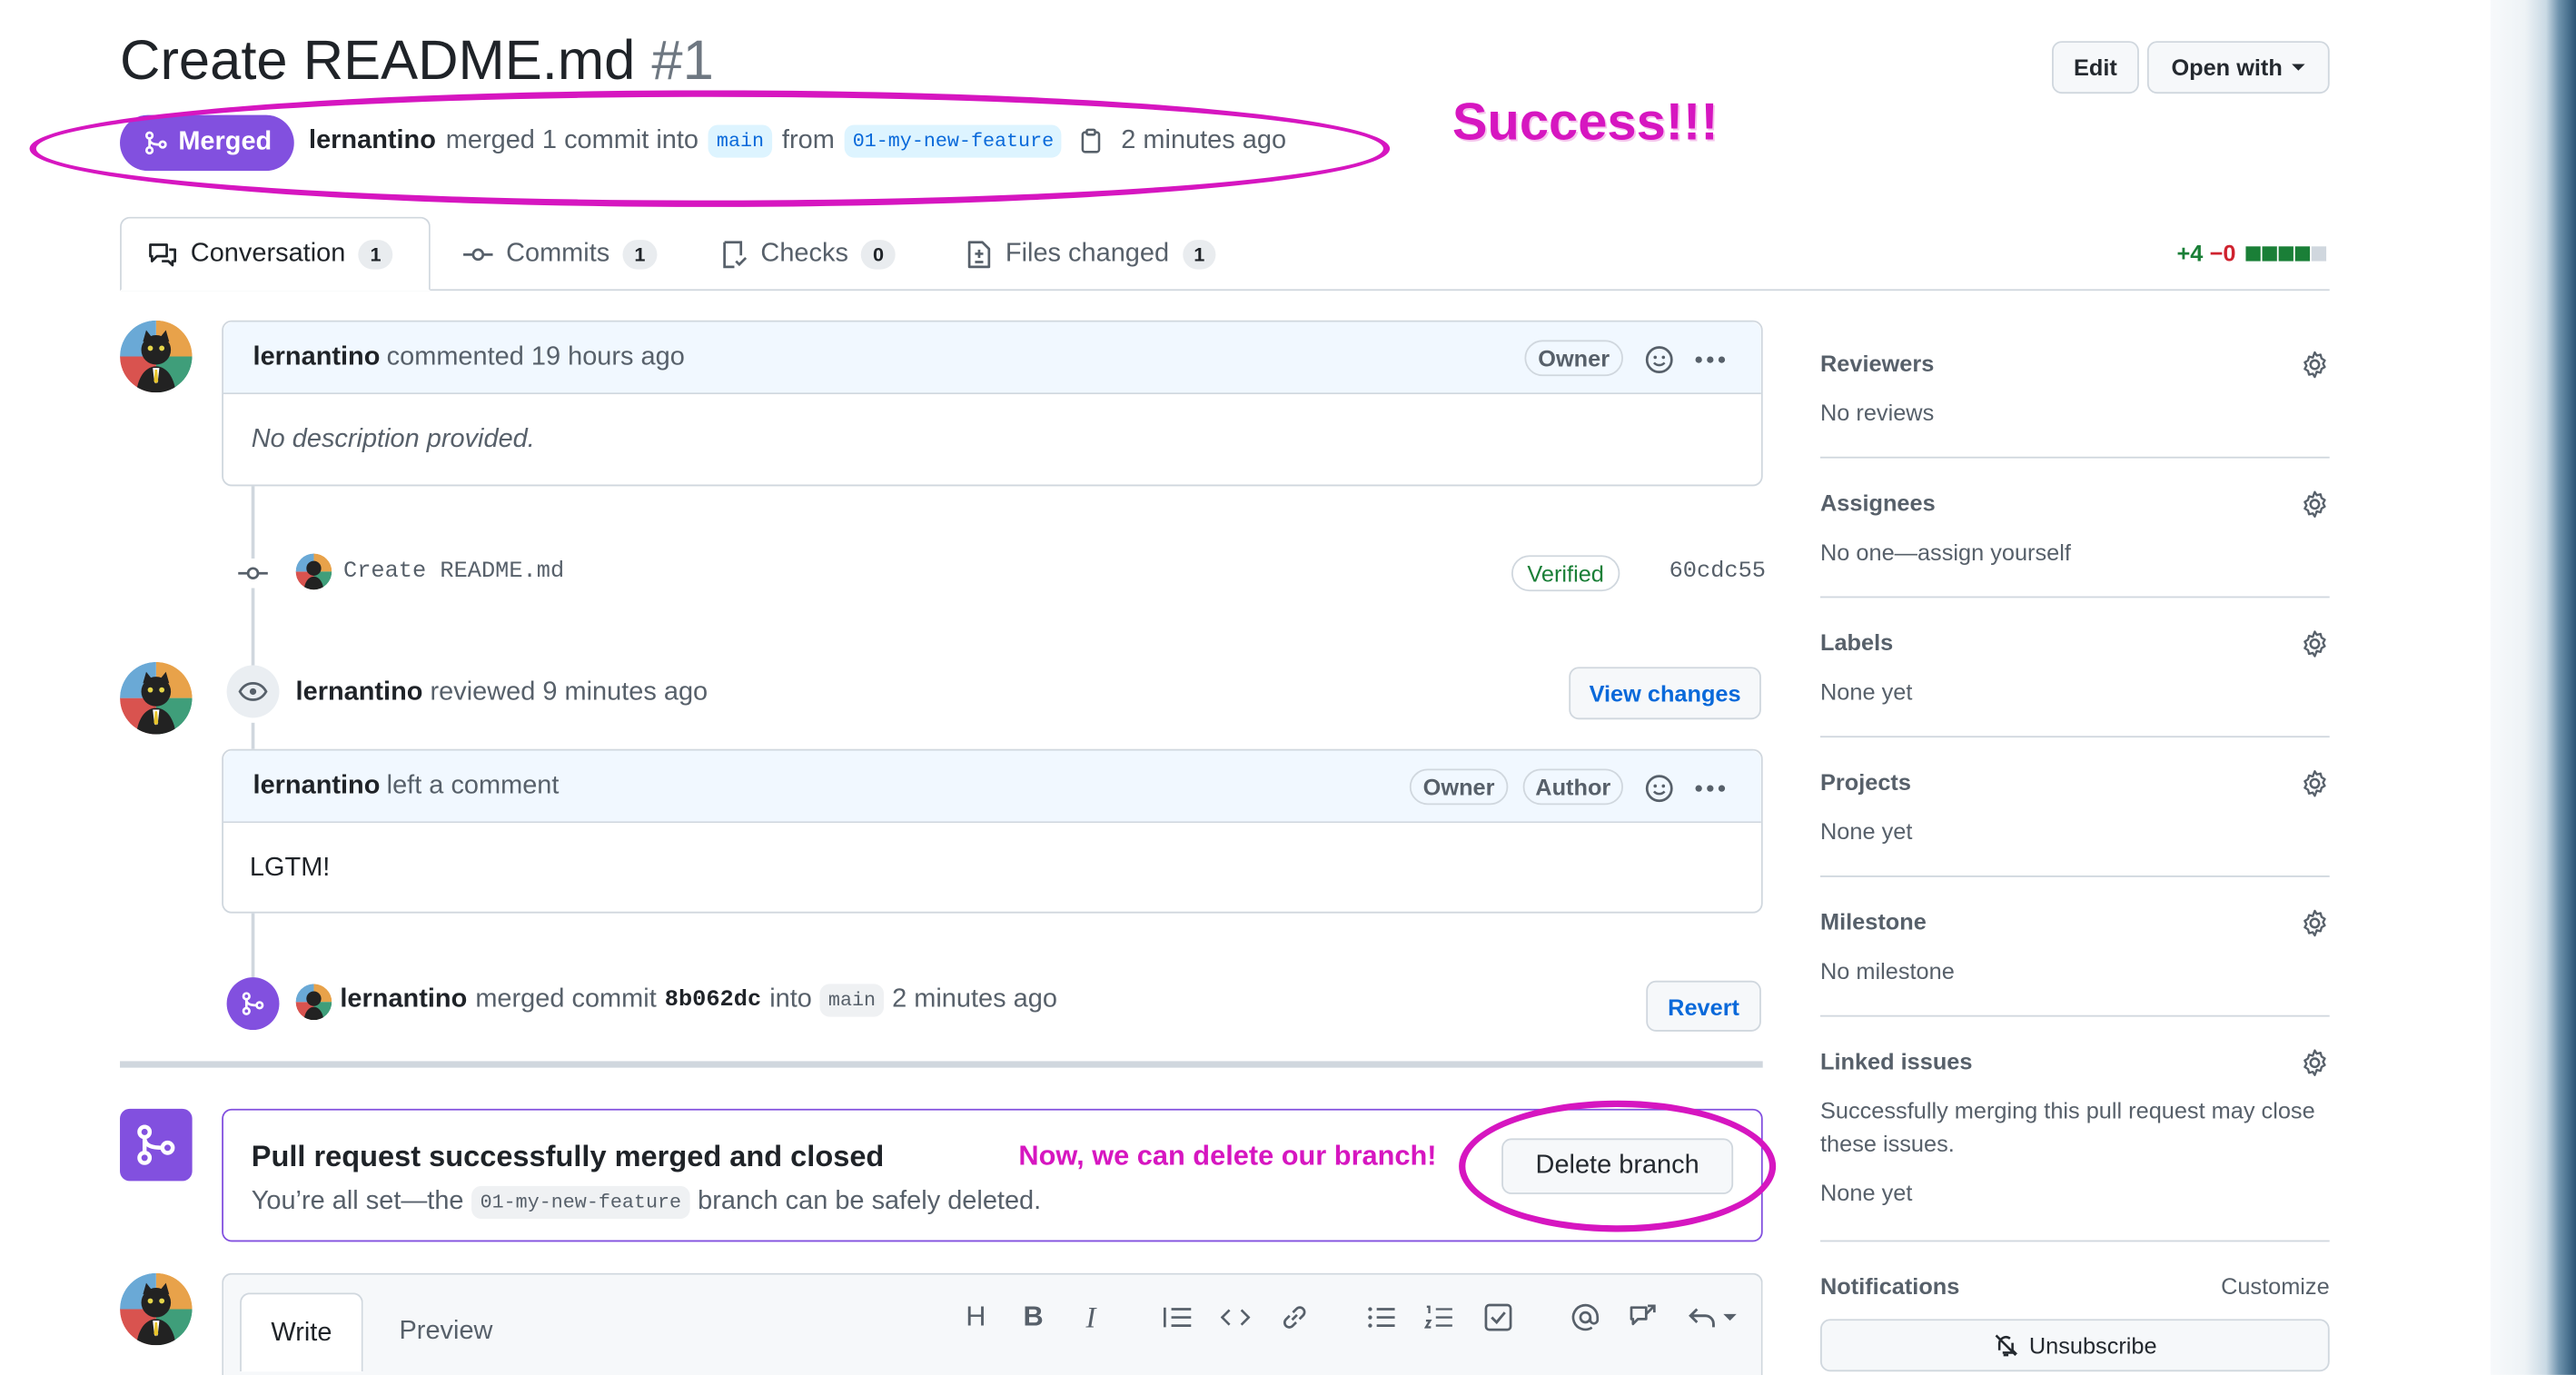 This screenshot has height=1375, width=2576. What do you see at coordinates (878, 254) in the screenshot?
I see `tab-checks-count: 0` at bounding box center [878, 254].